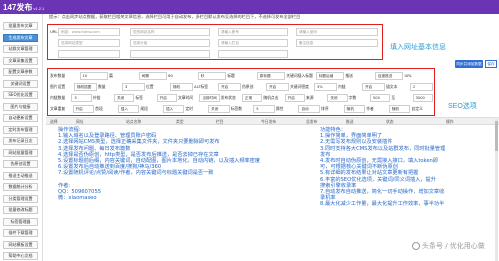 This screenshot has width=499, height=261. Describe the element at coordinates (349, 75) in the screenshot. I see `seo-option-label: 推送` at that location.